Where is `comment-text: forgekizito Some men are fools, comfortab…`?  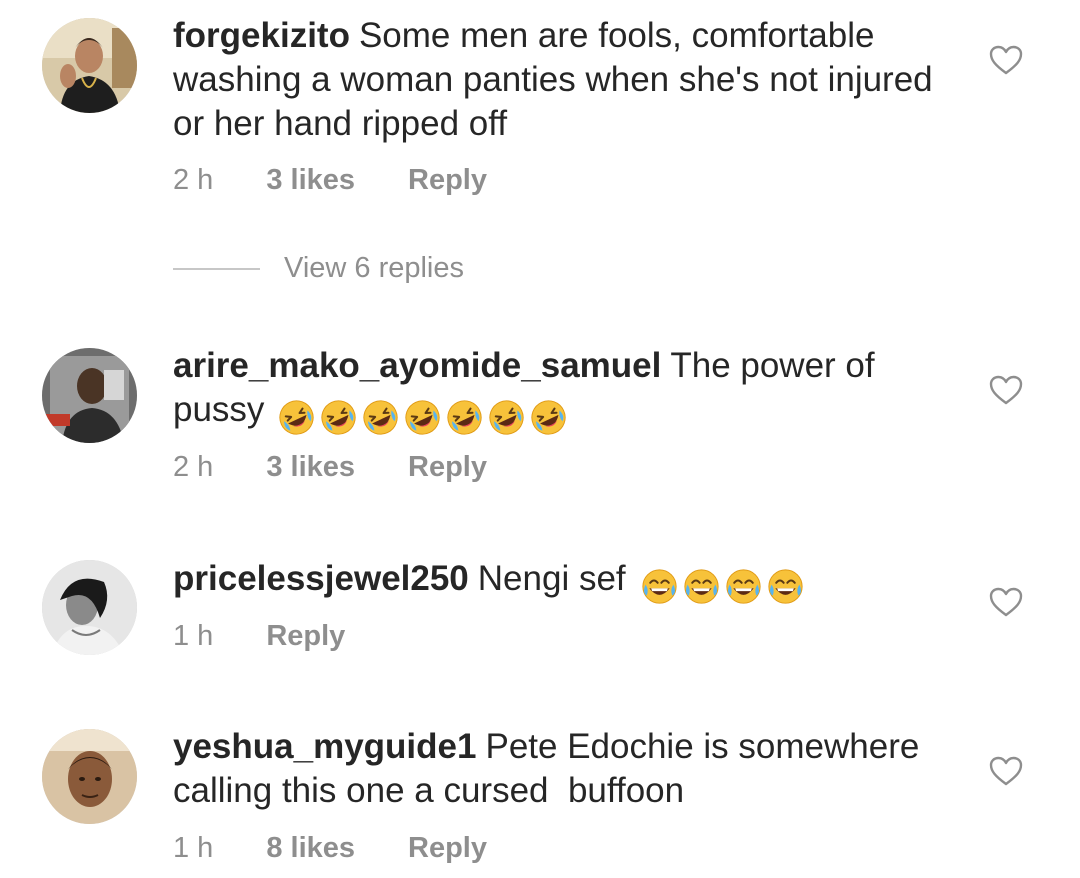 comment-text: forgekizito Some men are fools, comfortab… is located at coordinates (563, 80).